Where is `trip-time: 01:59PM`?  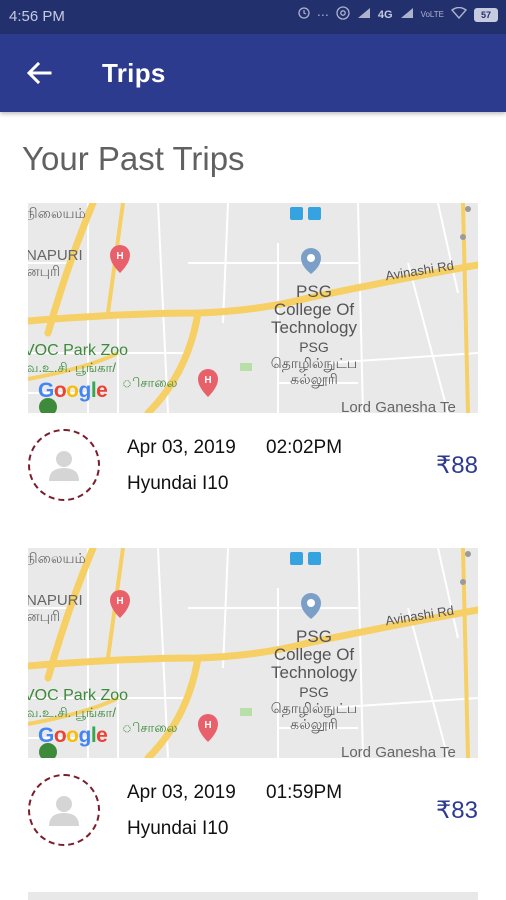
trip-time: 01:59PM is located at coordinates (304, 792).